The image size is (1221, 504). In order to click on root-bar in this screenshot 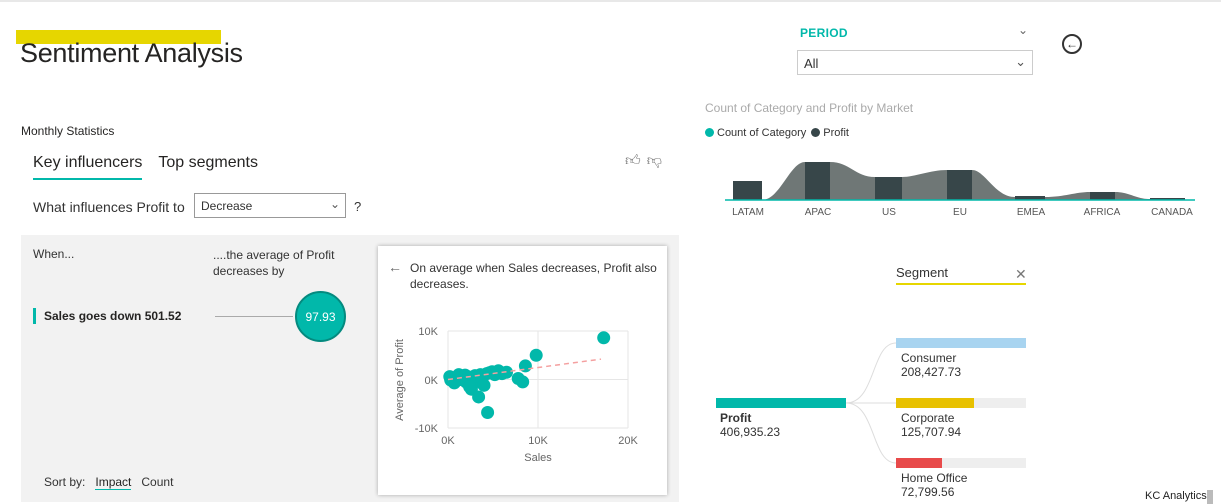, I will do `click(781, 403)`.